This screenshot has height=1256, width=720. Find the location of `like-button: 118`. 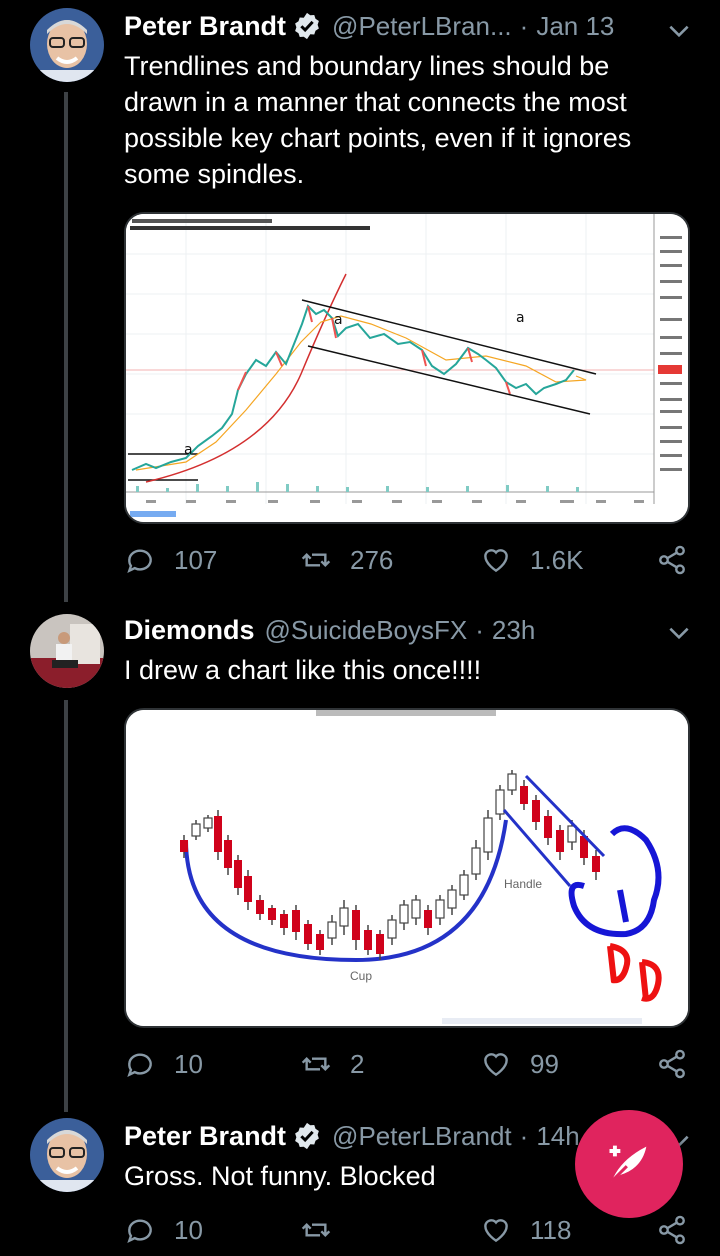

like-button: 118 is located at coordinates (525, 1230).